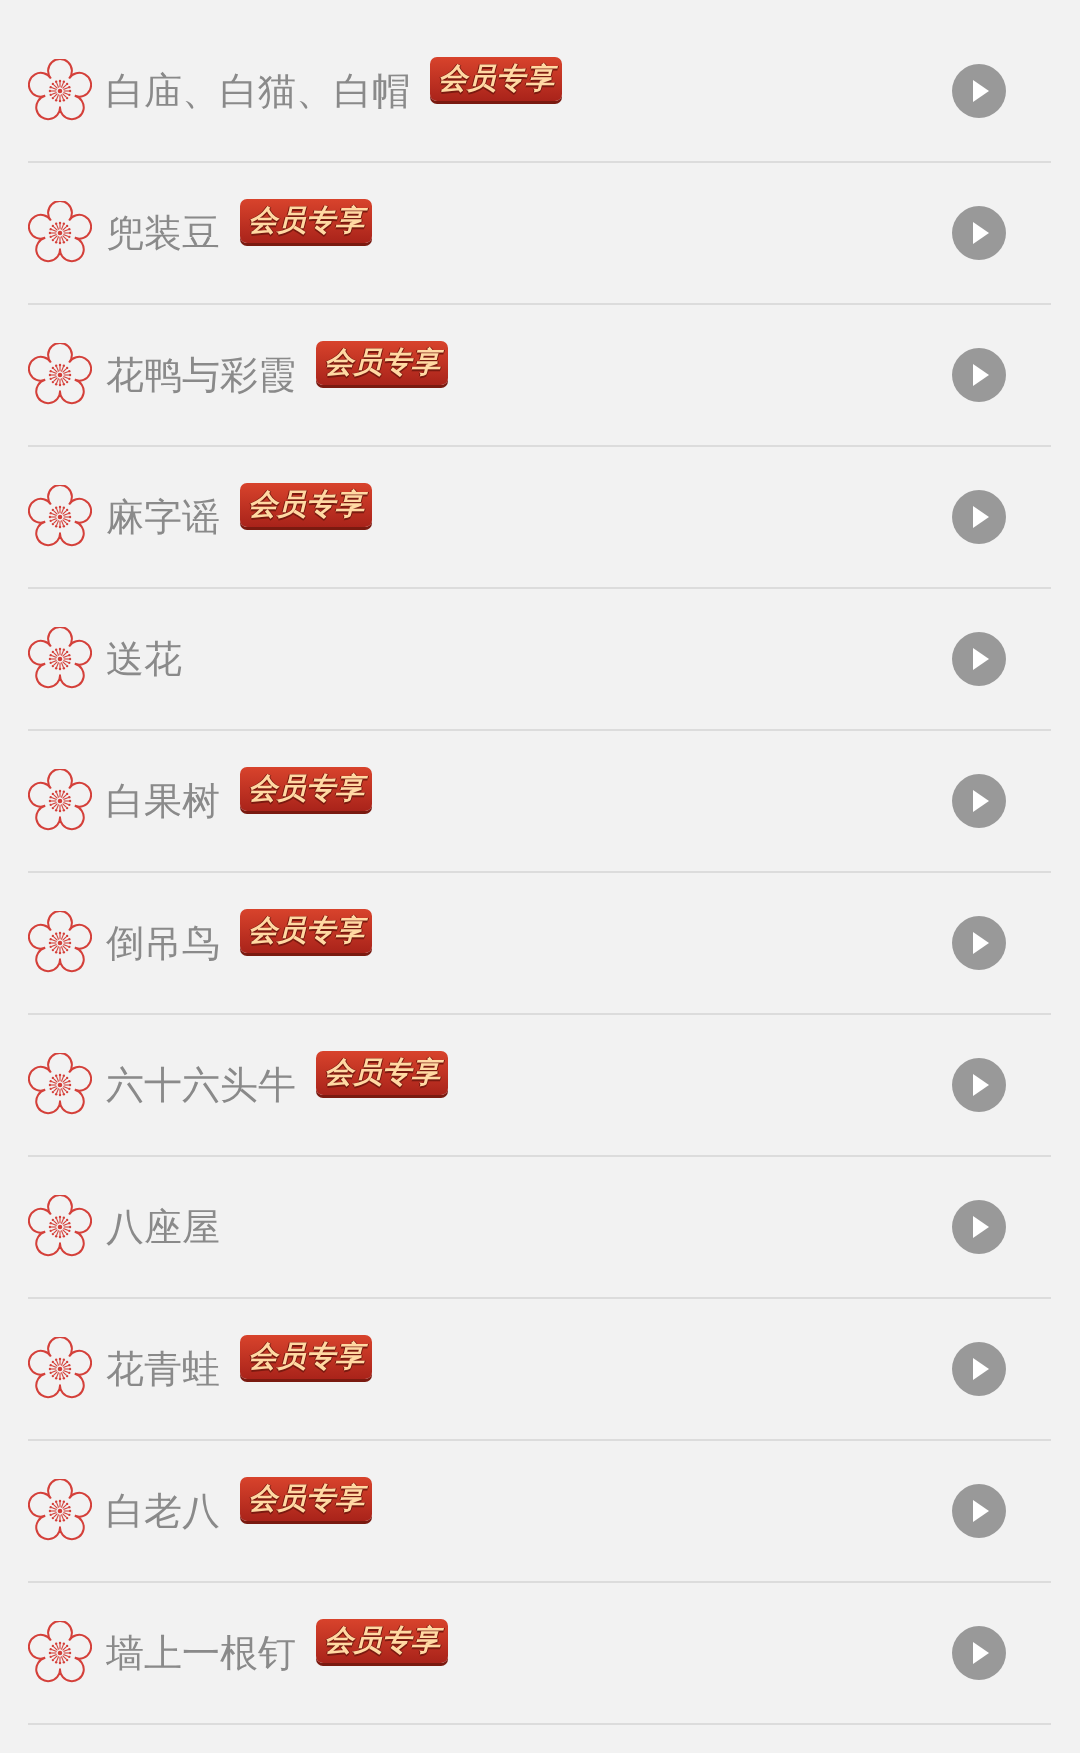  Describe the element at coordinates (163, 1511) in the screenshot. I see `song-title: 白老八` at that location.